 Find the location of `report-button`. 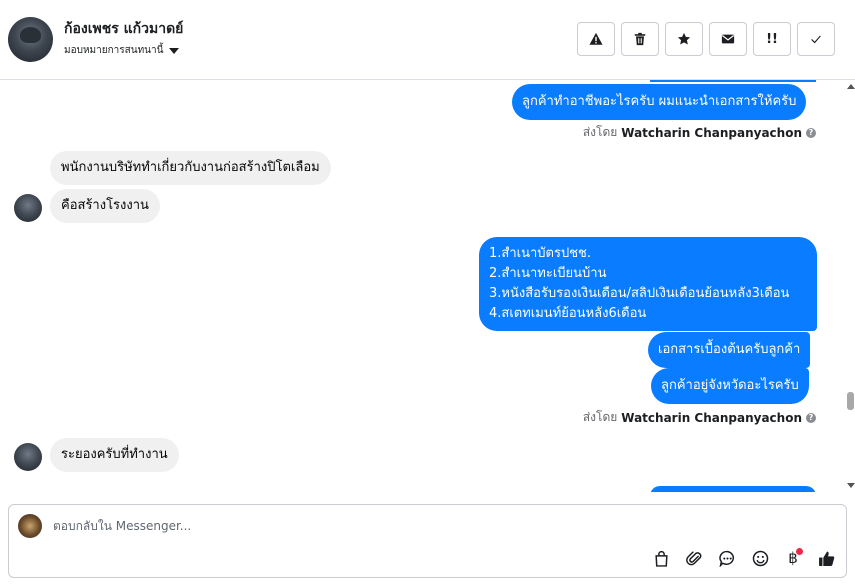

report-button is located at coordinates (596, 39).